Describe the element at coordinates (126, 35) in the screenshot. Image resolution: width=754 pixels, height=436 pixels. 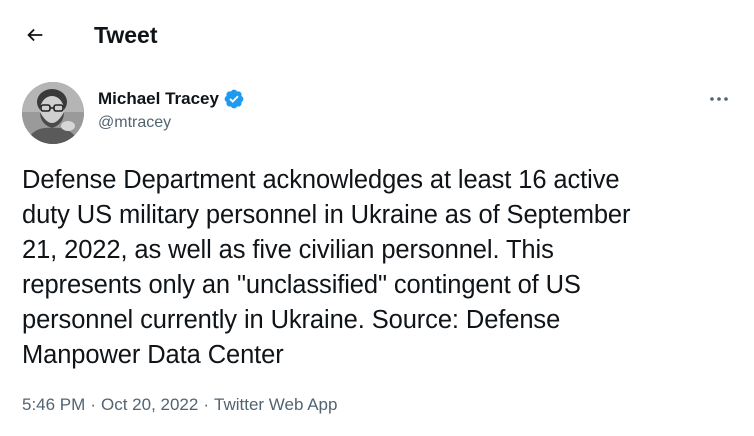
I see `page-title: Tweet` at that location.